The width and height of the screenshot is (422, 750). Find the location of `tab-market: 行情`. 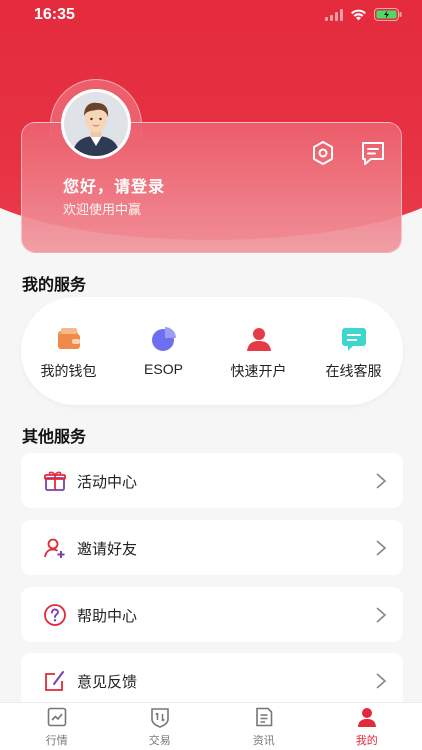

tab-market: 行情 is located at coordinates (57, 726).